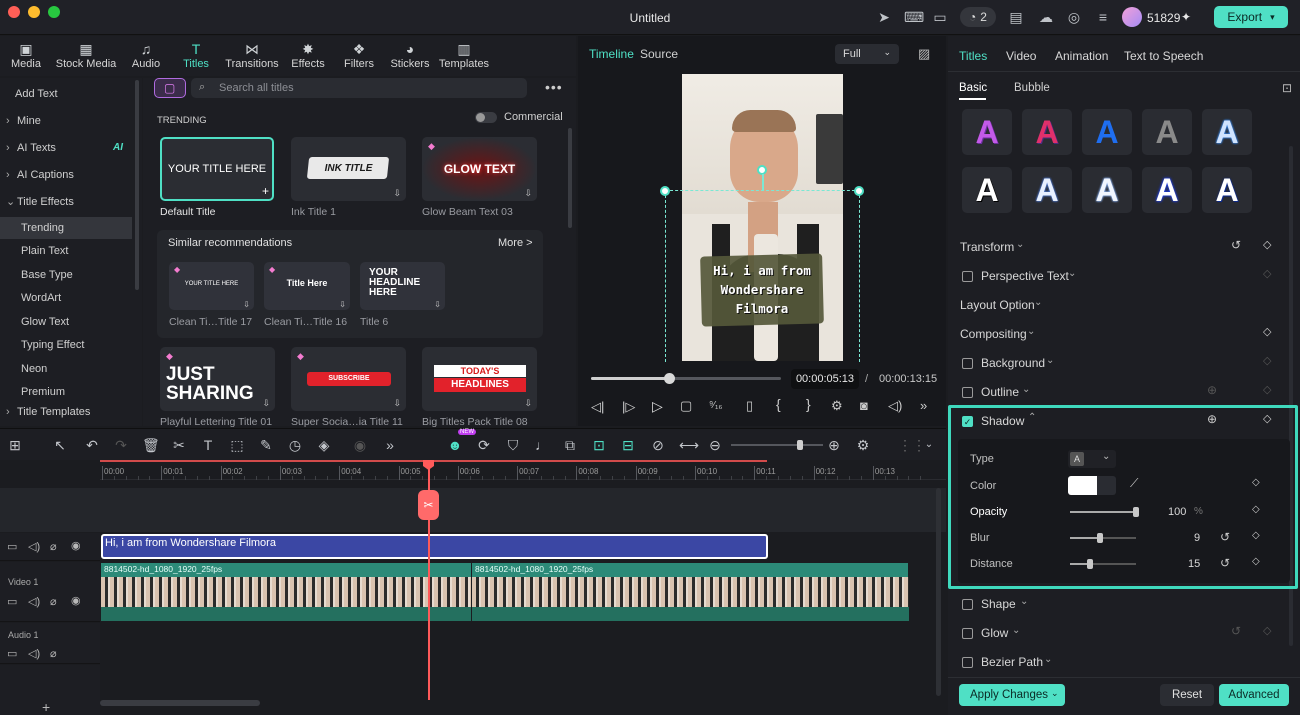 The image size is (1300, 715). I want to click on eyedropper-icon: ⟋, so click(1134, 483).